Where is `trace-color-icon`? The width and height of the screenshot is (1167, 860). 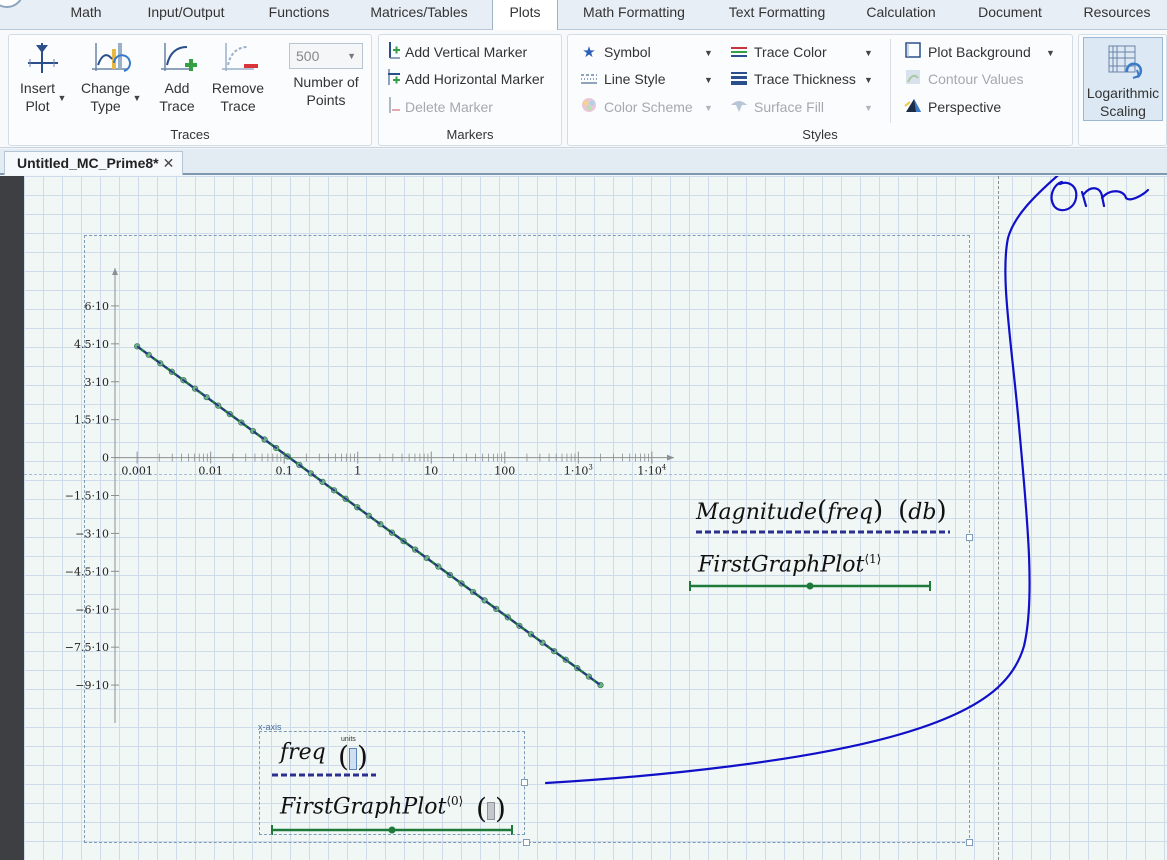
trace-color-icon is located at coordinates (739, 53).